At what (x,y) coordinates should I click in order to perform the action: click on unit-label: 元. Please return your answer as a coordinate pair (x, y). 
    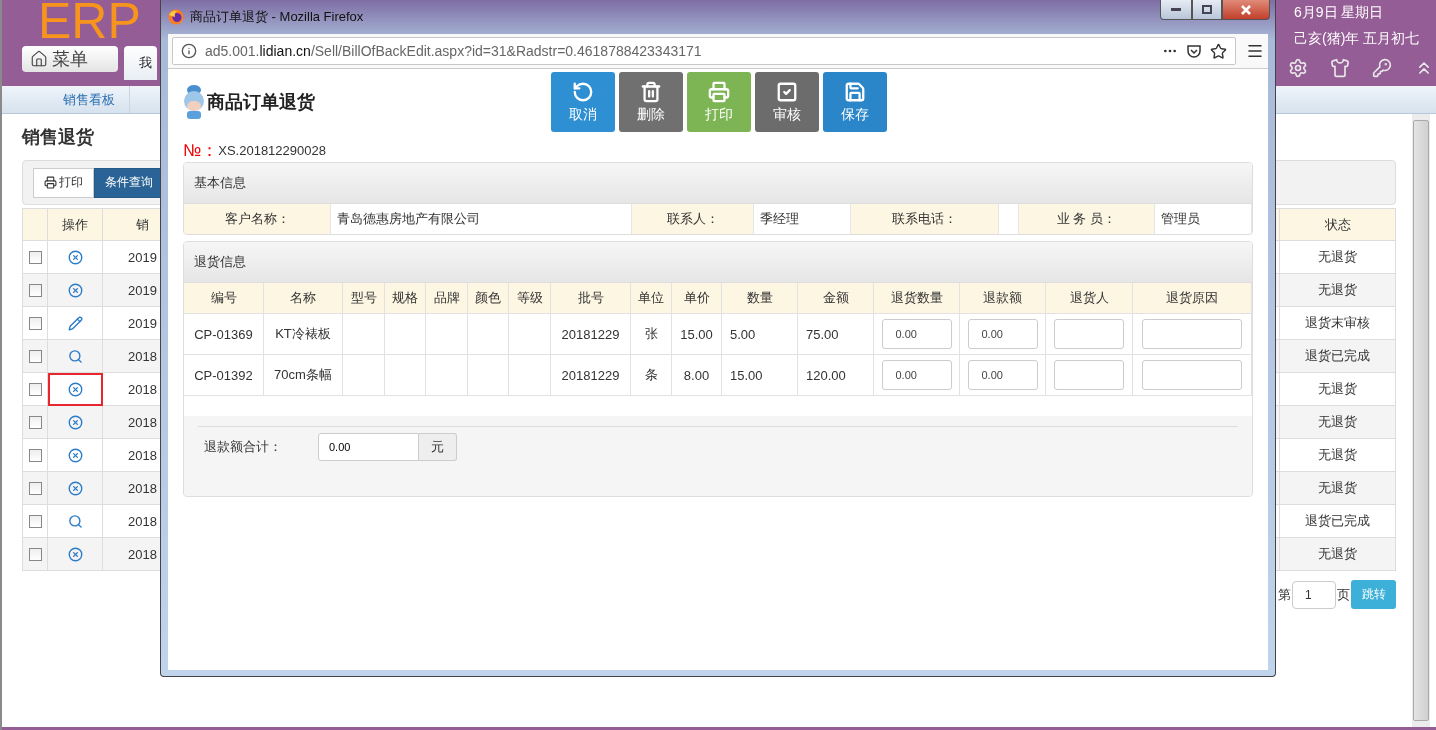
    Looking at the image, I should click on (438, 447).